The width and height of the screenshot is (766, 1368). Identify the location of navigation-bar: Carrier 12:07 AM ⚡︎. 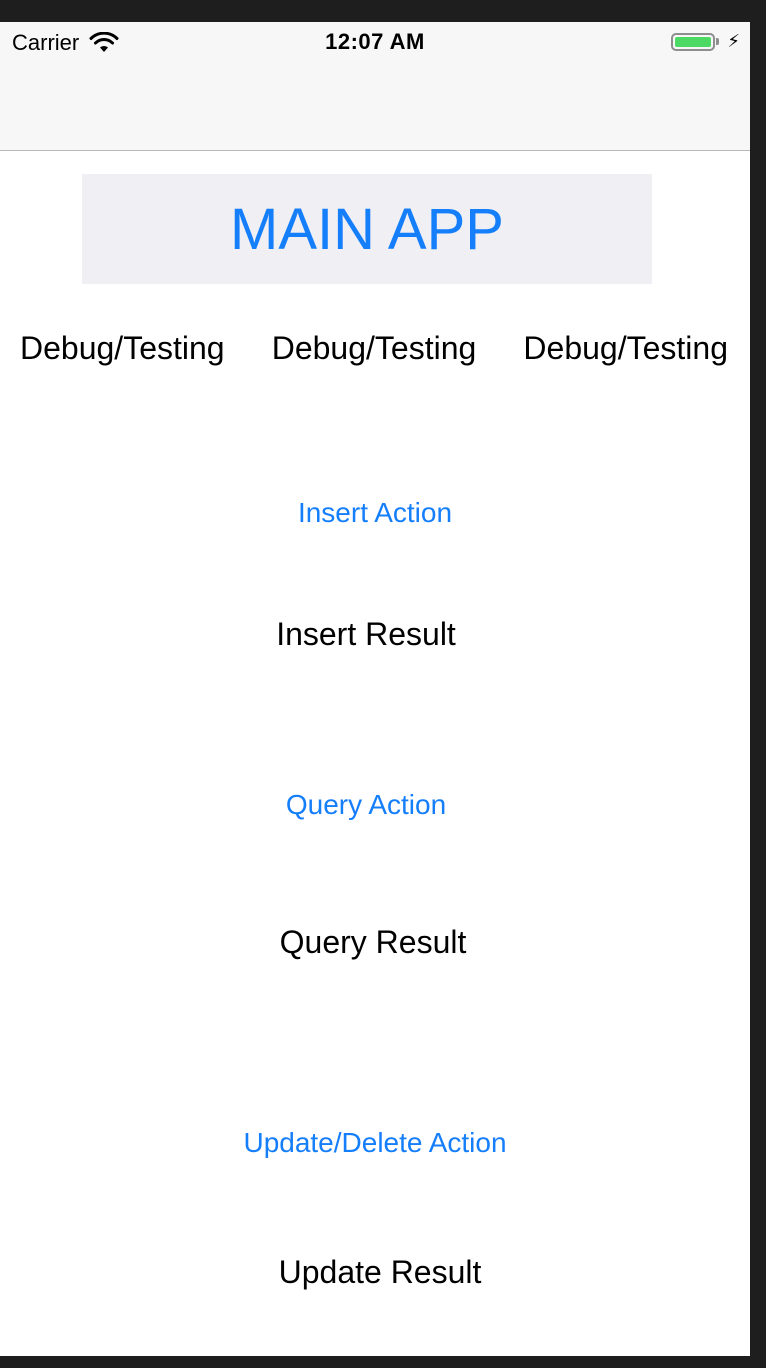
(375, 86).